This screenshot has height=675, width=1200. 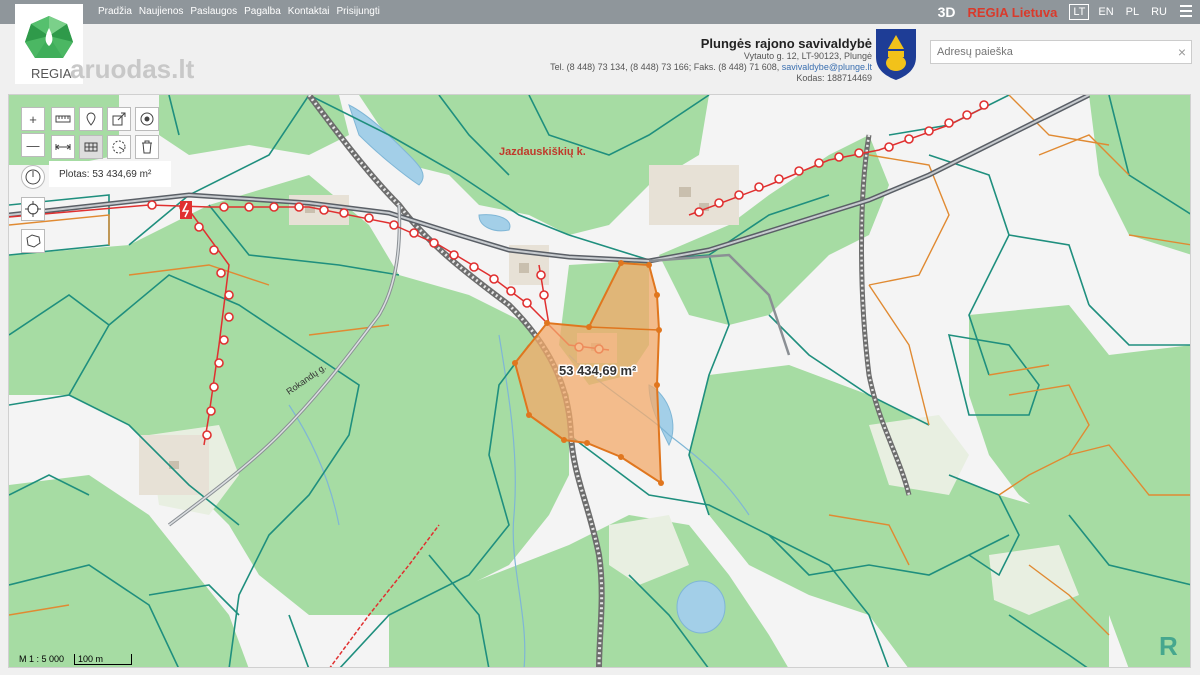 I want to click on nav-naujienos: Naujienos, so click(x=161, y=11).